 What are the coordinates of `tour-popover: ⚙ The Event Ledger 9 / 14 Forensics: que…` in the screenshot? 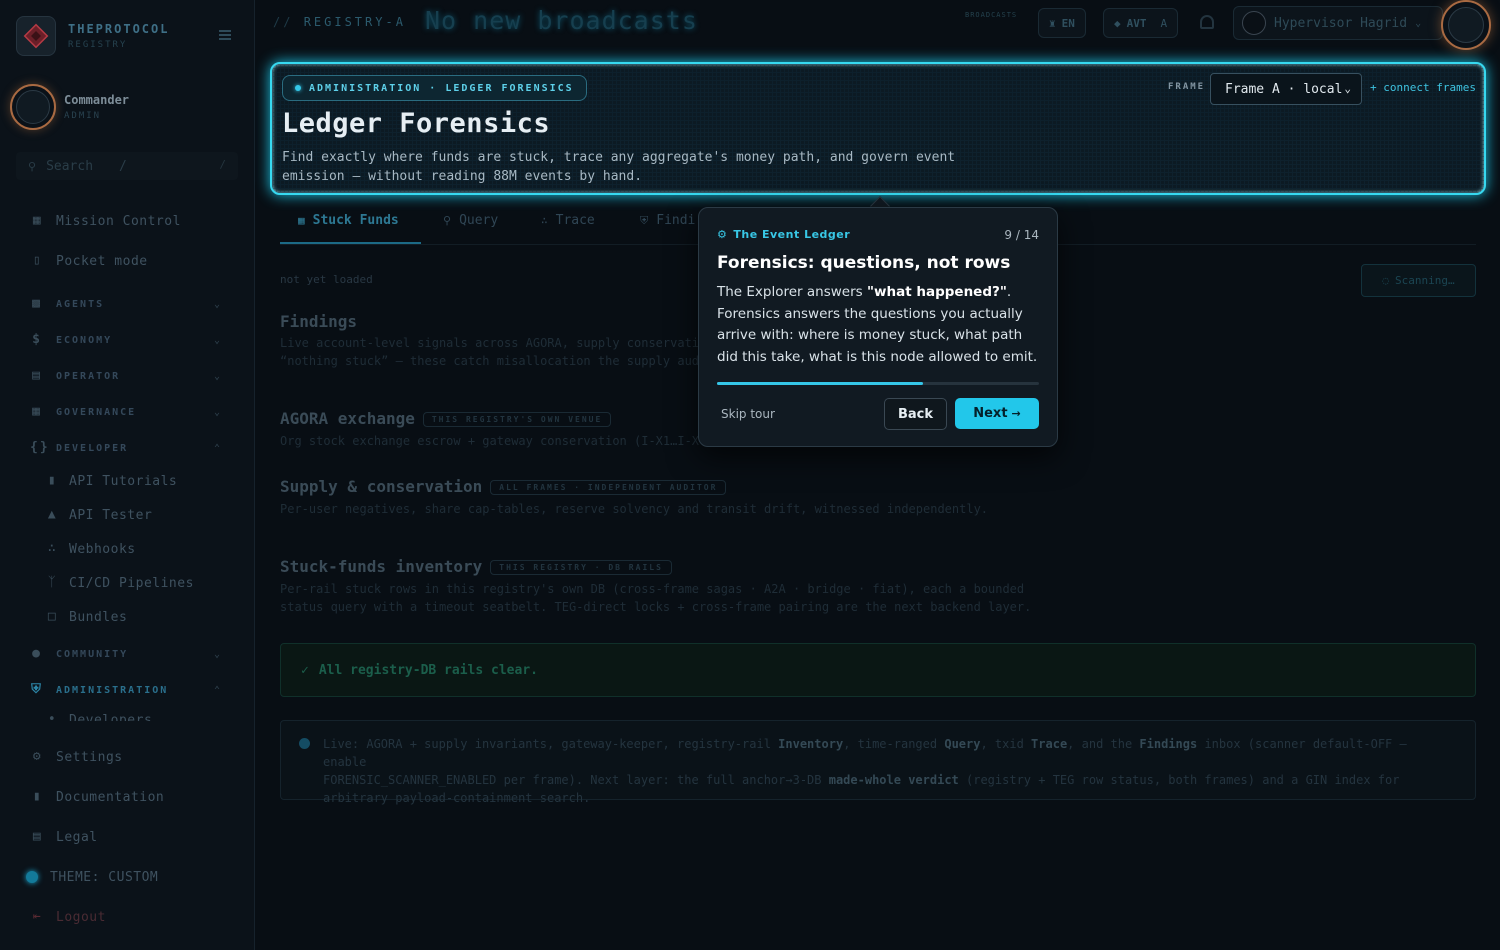 It's located at (878, 327).